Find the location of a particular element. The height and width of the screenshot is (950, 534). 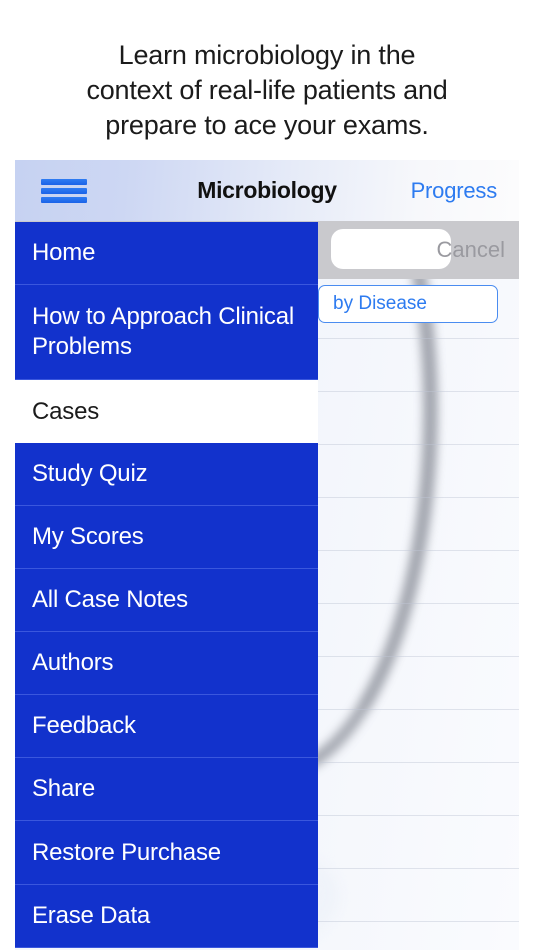

progress-button: Progress is located at coordinates (454, 190).